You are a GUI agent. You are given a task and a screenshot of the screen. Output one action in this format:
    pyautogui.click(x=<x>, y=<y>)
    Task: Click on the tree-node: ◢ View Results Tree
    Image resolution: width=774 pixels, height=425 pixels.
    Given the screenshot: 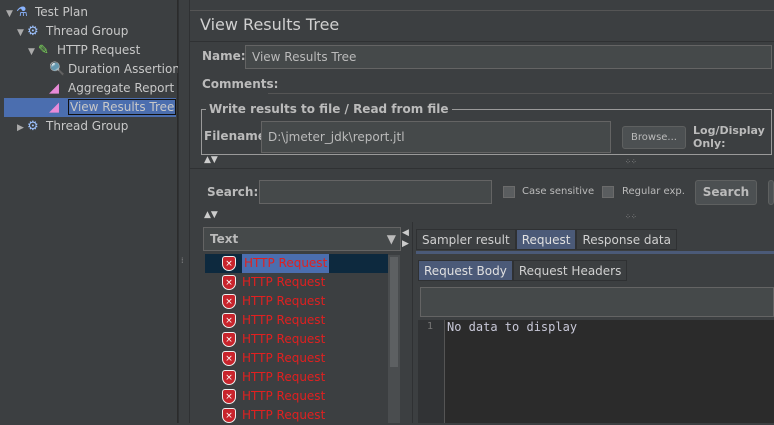 What is the action you would take?
    pyautogui.click(x=90, y=107)
    